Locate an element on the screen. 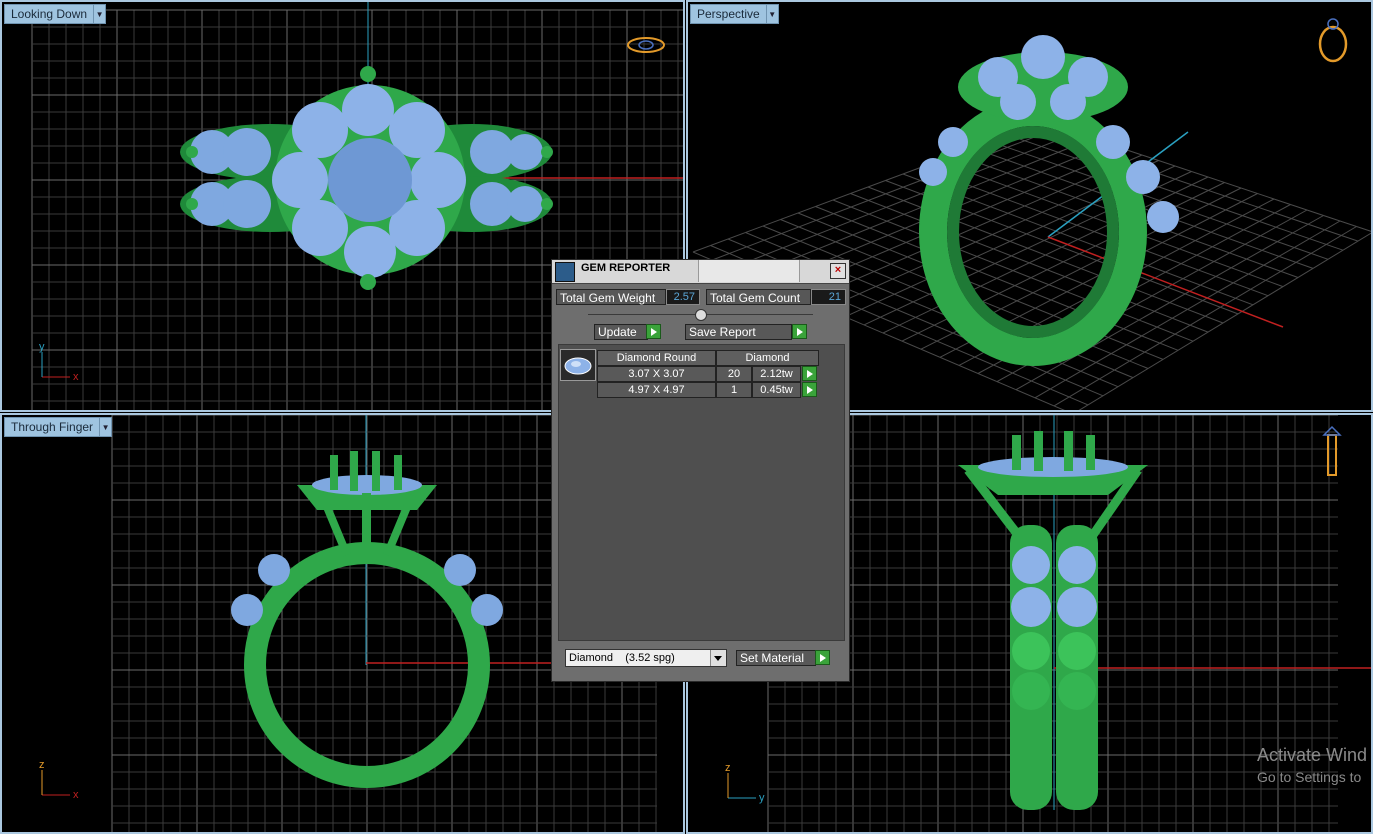 This screenshot has width=1373, height=834. table-header-material: Diamond is located at coordinates (767, 358).